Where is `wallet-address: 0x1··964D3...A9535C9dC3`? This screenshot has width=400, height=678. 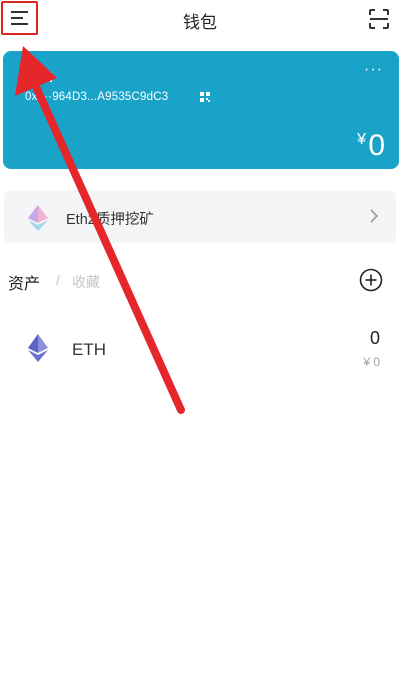
wallet-address: 0x1··964D3...A9535C9dC3 is located at coordinates (97, 97).